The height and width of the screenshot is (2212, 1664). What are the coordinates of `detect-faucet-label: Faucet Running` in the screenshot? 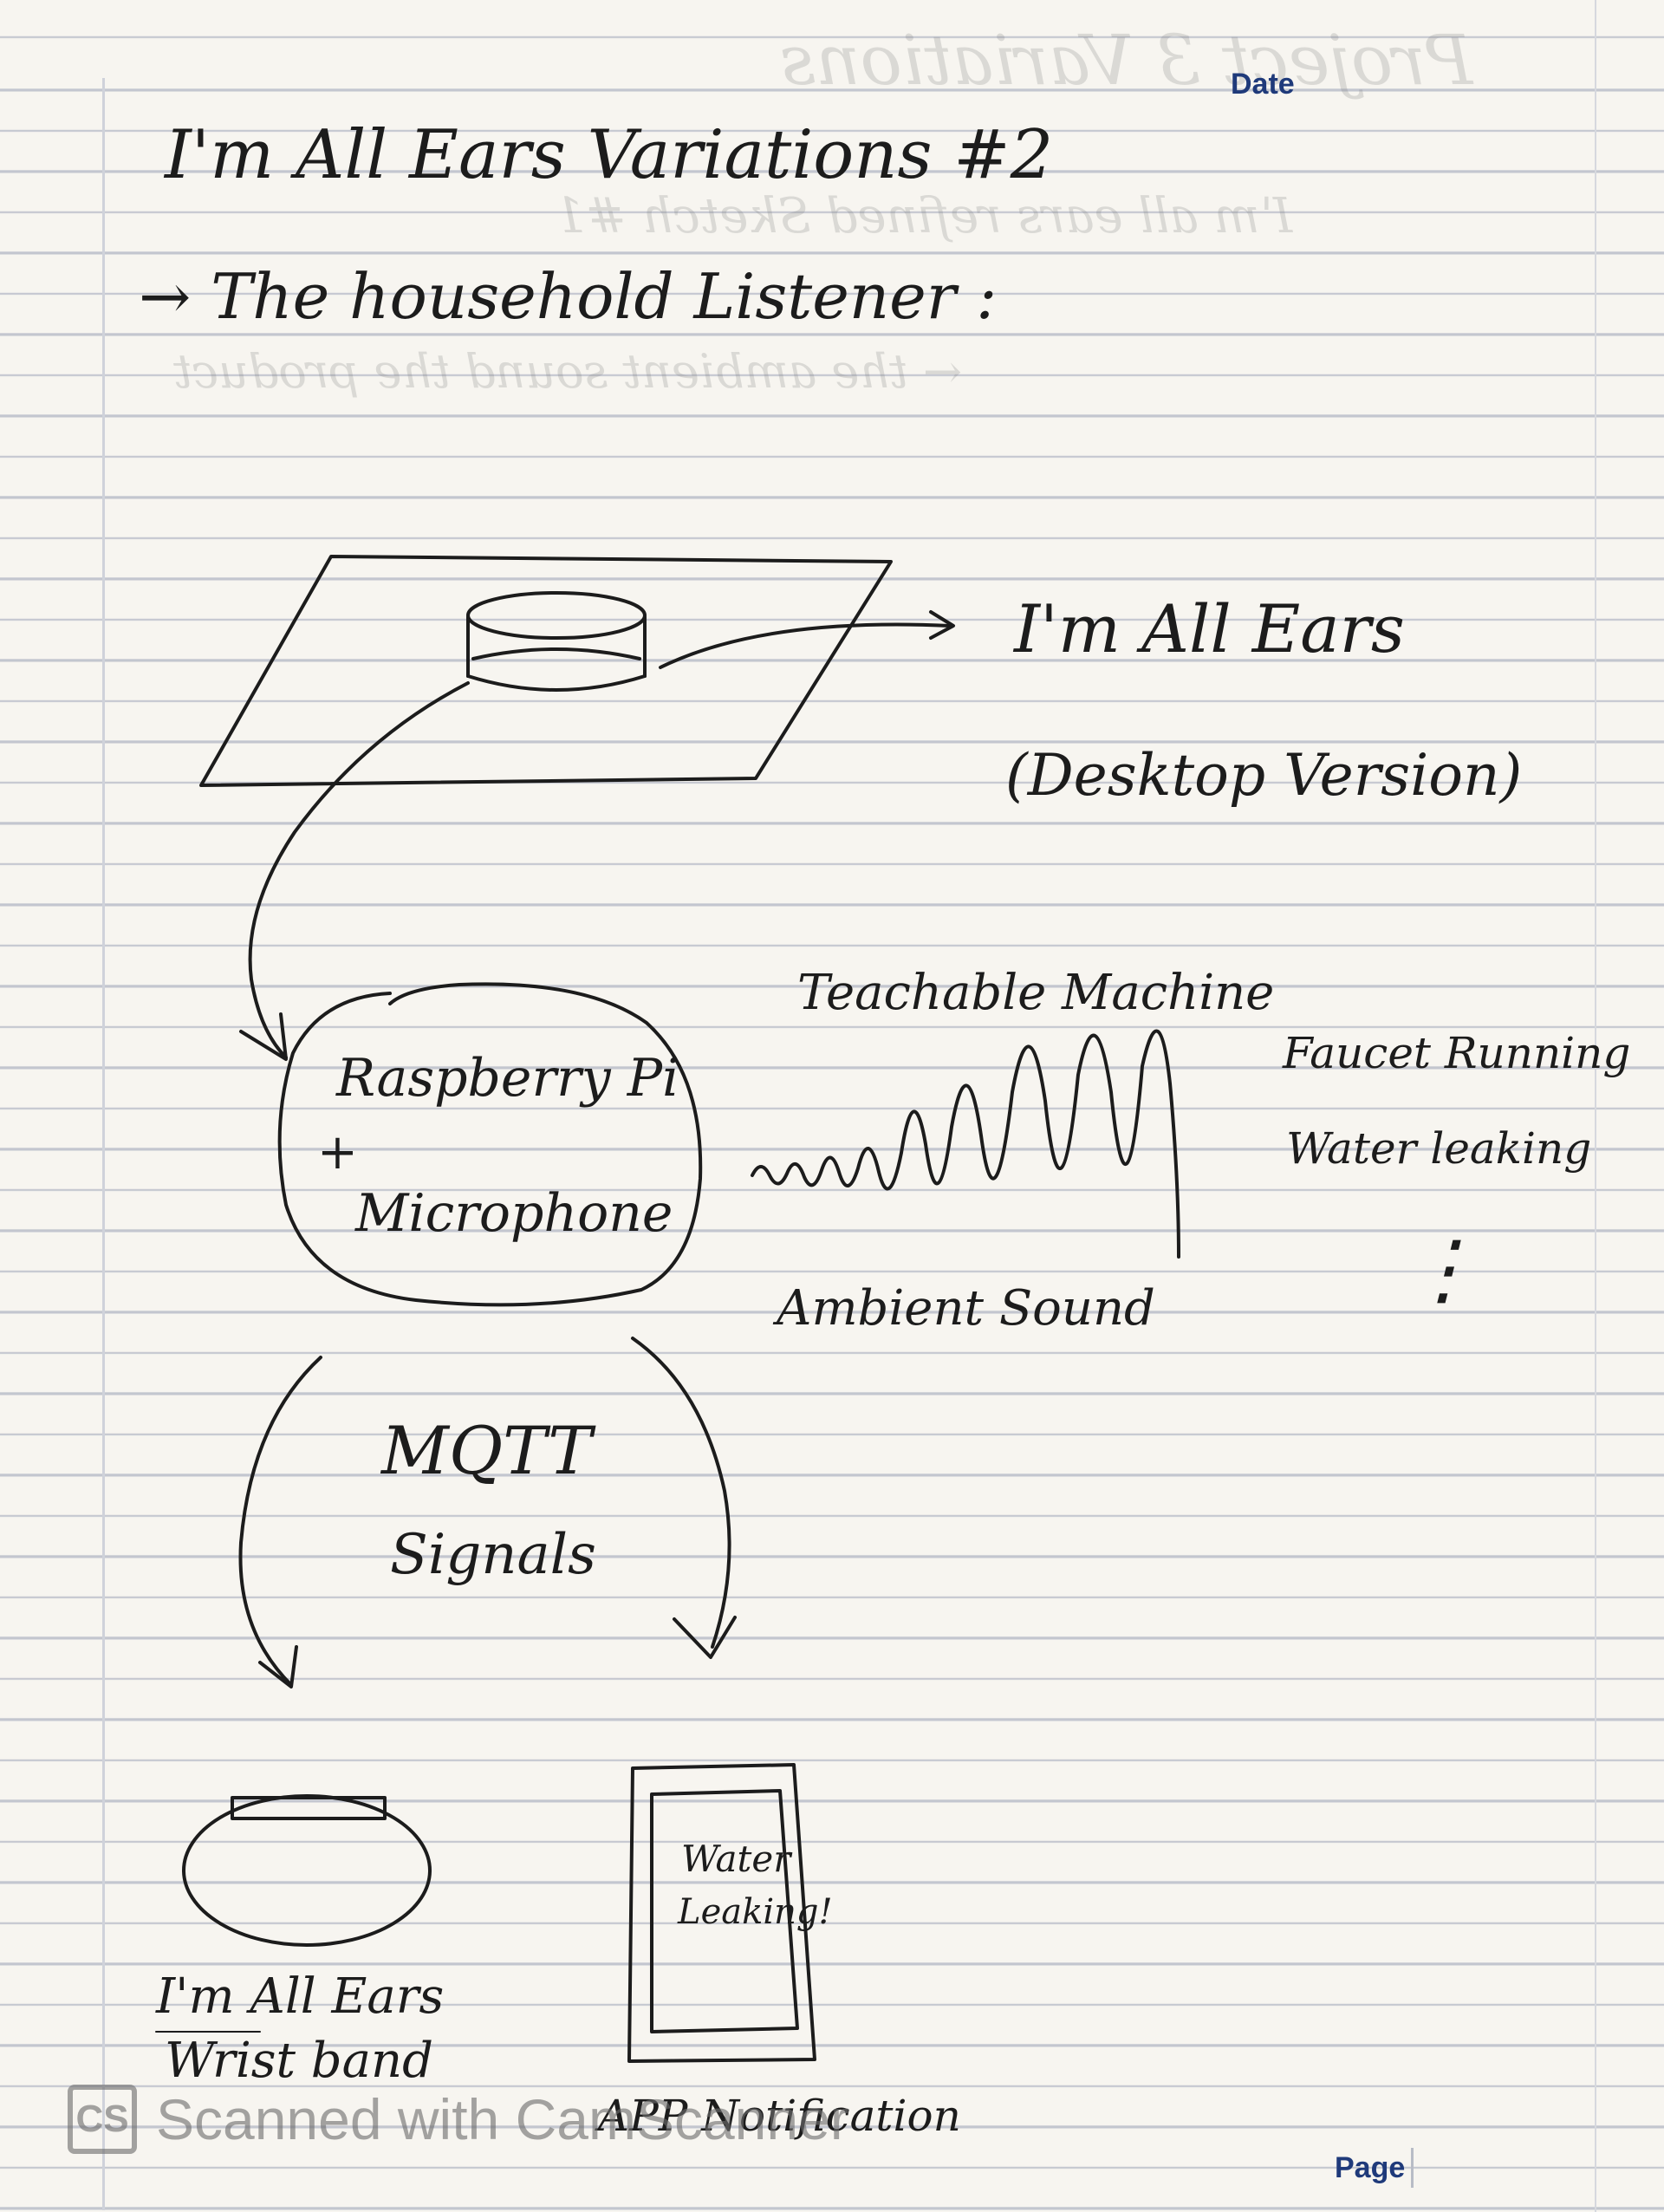 It's located at (1457, 1053).